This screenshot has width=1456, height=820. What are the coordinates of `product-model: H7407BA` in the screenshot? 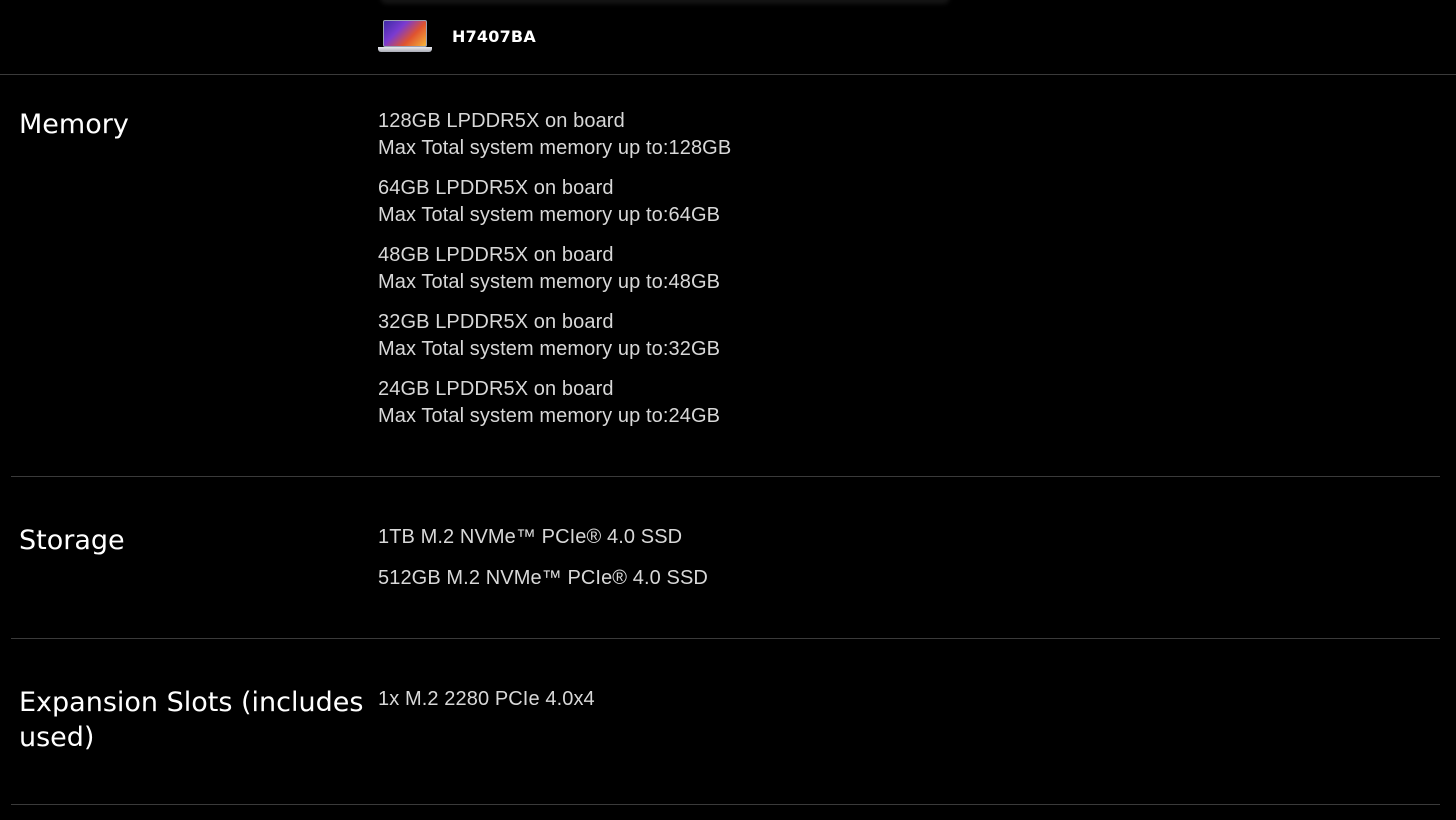 It's located at (457, 36).